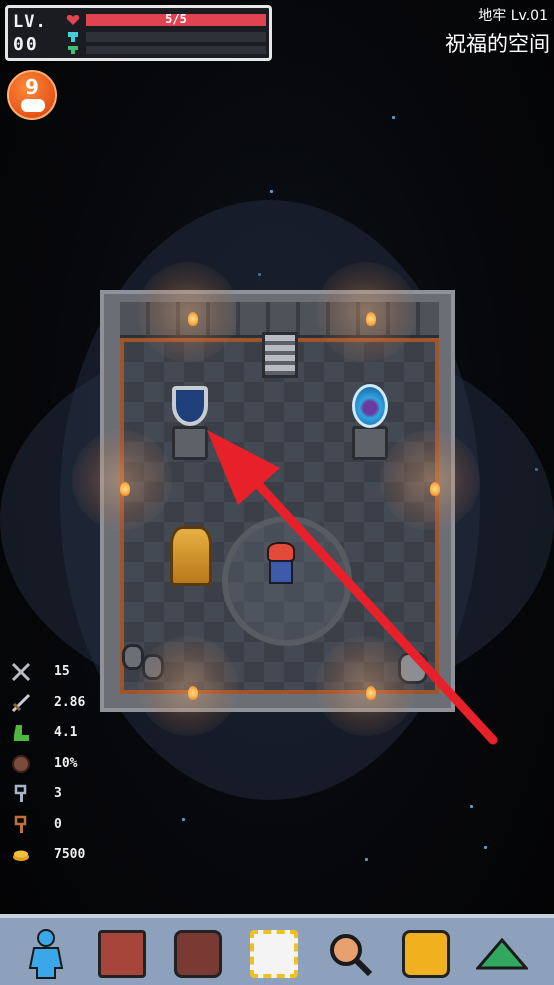  I want to click on stat-value: 15, so click(62, 671).